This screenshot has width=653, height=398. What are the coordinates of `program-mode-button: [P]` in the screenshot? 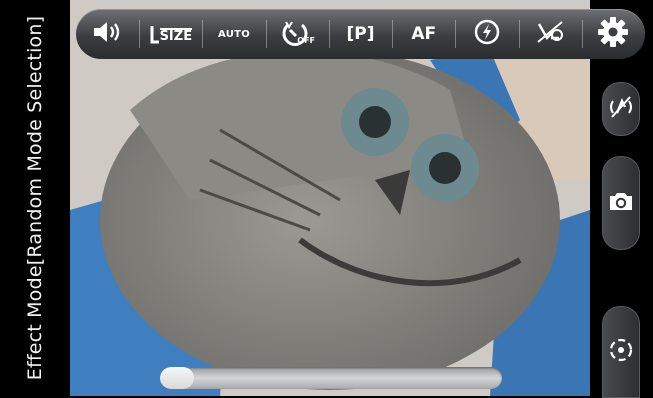 It's located at (360, 34).